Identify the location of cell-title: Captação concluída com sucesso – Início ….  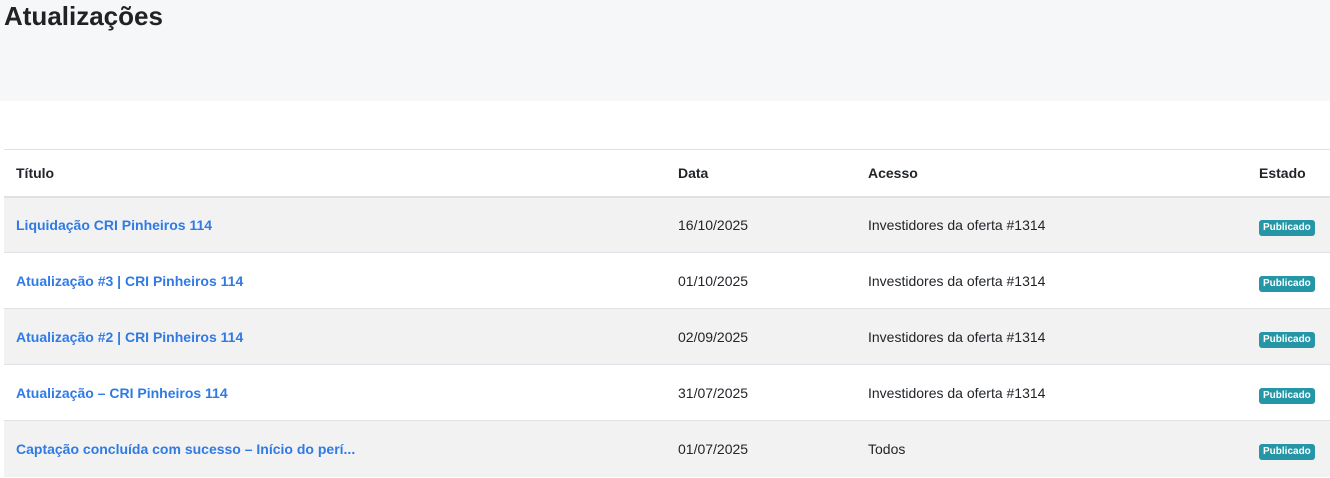
(335, 448).